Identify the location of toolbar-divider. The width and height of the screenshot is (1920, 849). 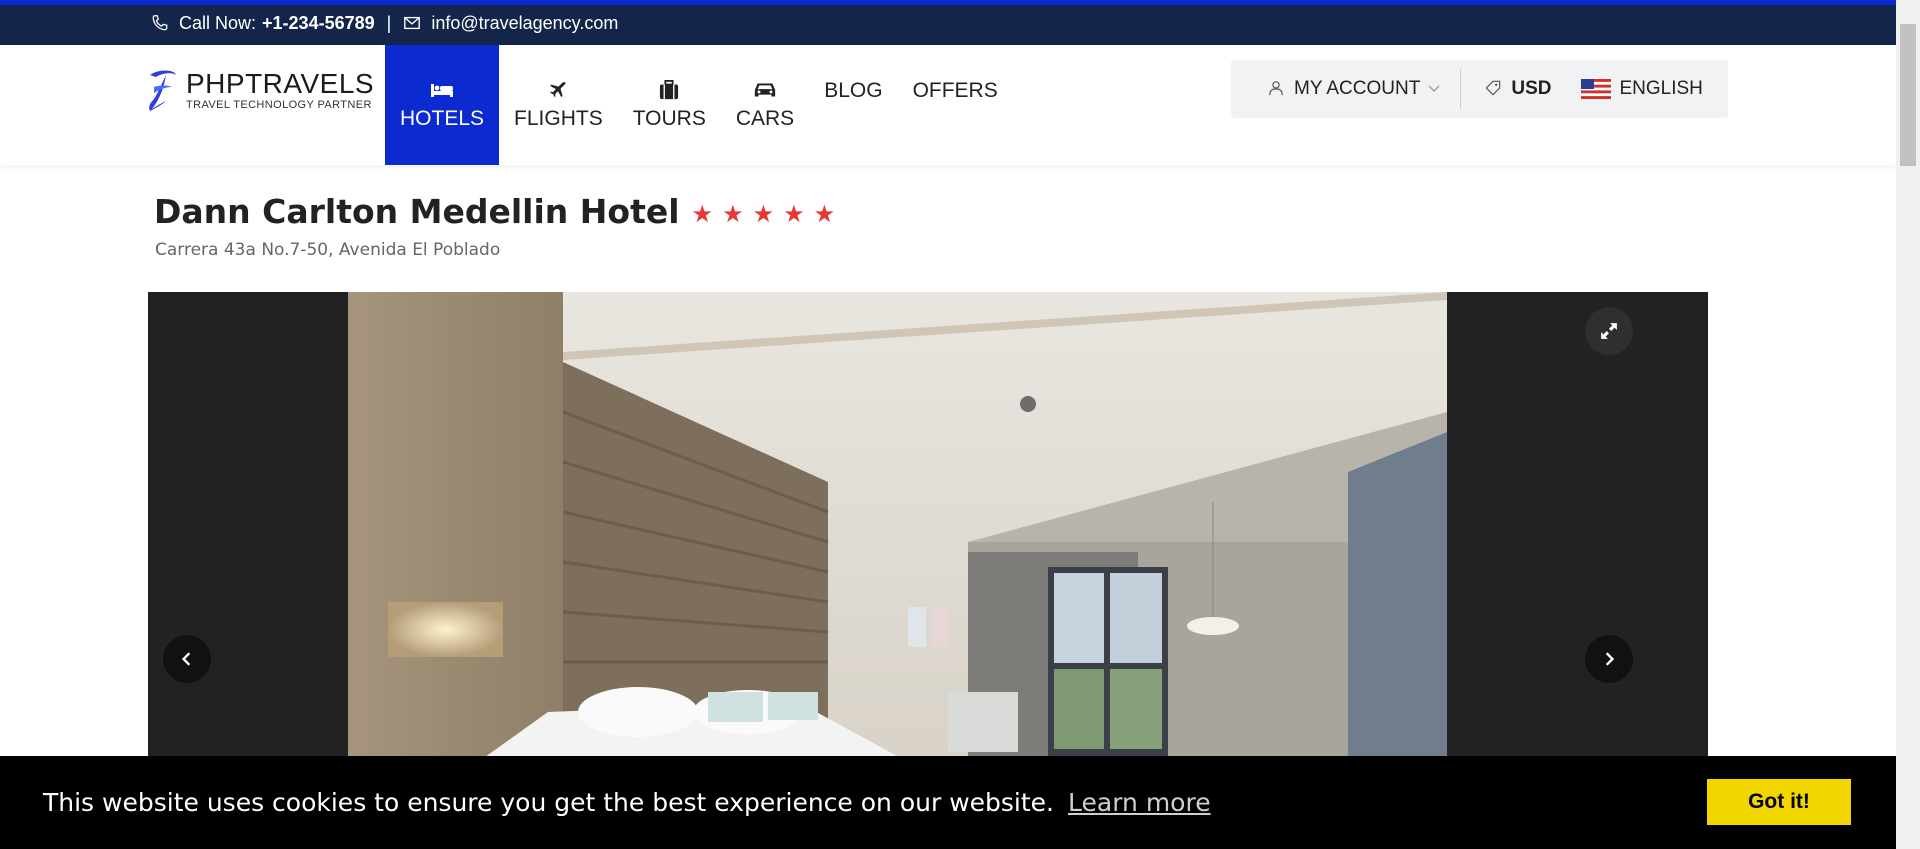
(1461, 89).